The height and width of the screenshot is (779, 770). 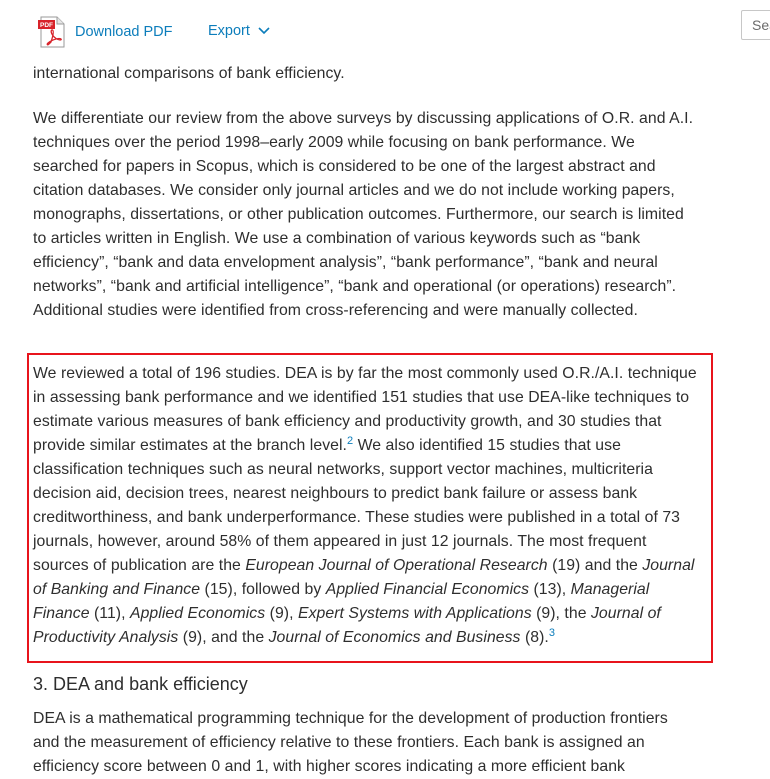 I want to click on text-segment: (9), and the, so click(x=223, y=637).